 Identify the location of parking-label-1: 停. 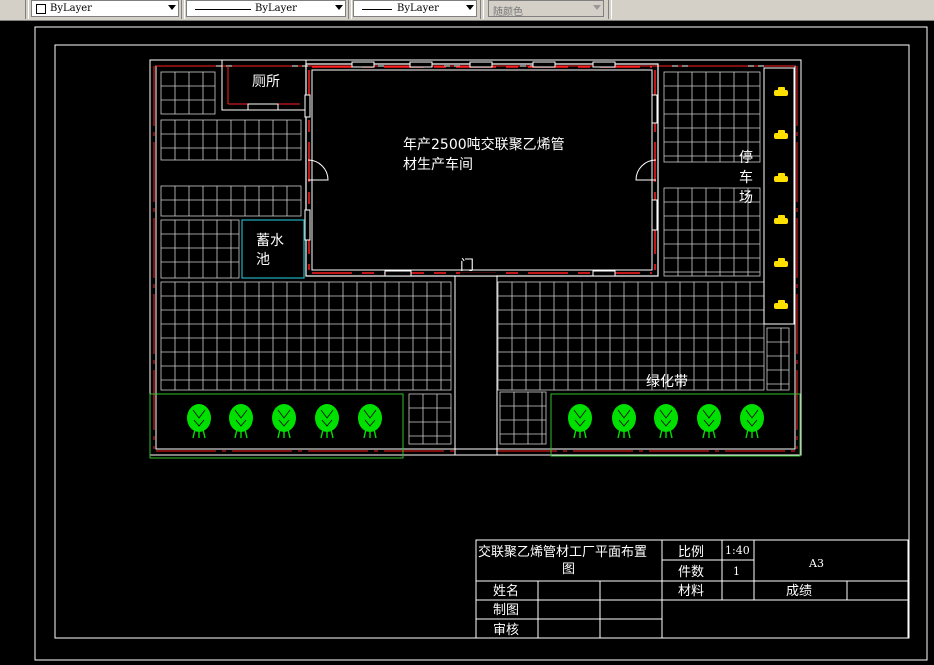
(746, 157).